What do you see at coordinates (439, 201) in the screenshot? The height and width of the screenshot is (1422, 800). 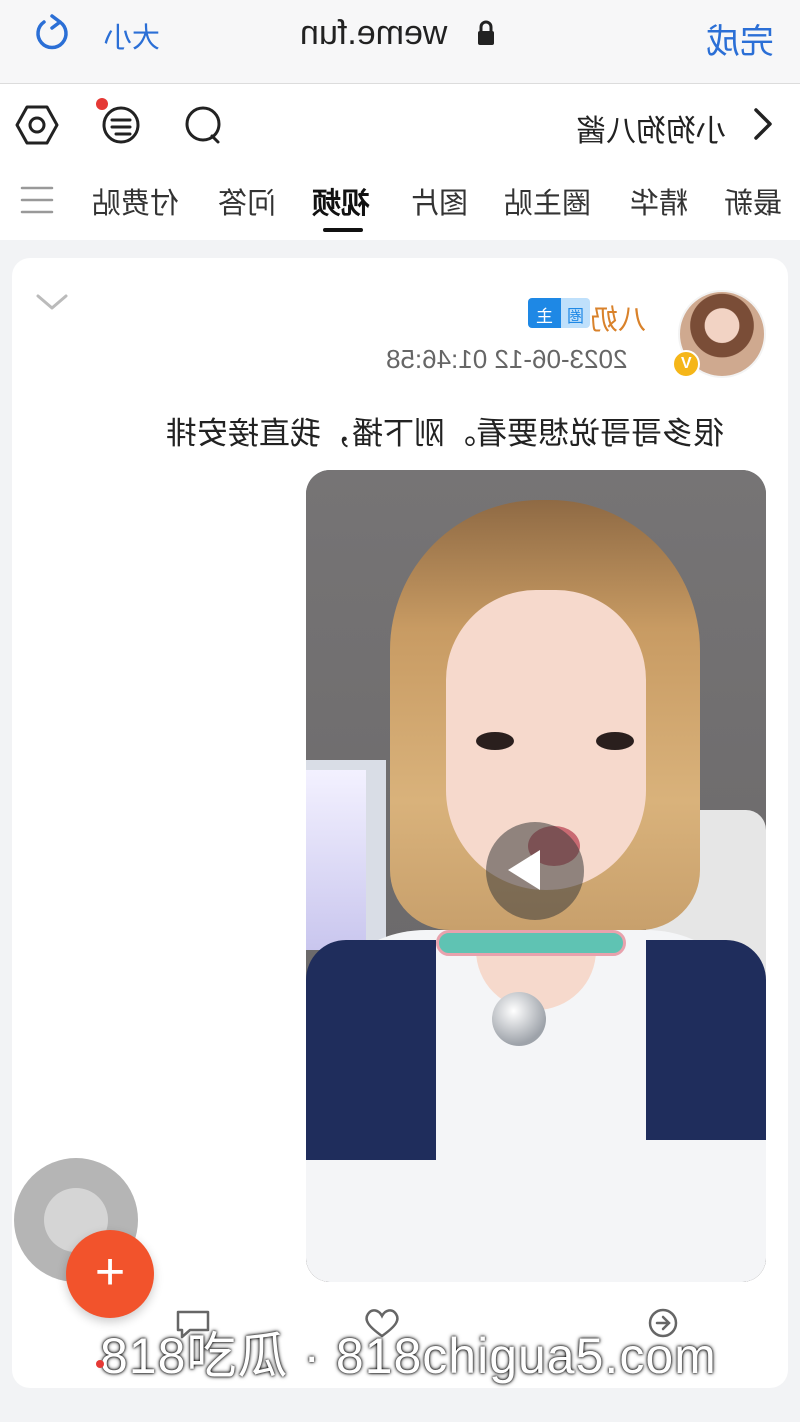 I see `tab-images: 图片` at bounding box center [439, 201].